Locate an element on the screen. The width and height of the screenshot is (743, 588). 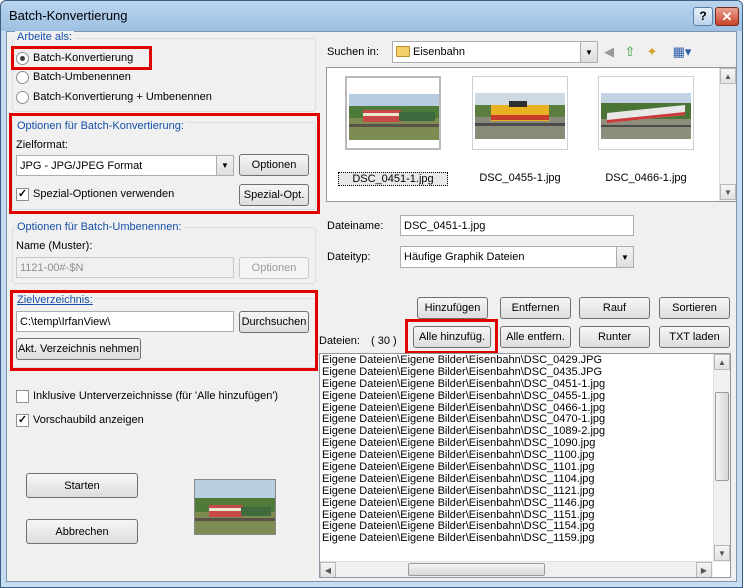
help-button: ? is located at coordinates (703, 16).